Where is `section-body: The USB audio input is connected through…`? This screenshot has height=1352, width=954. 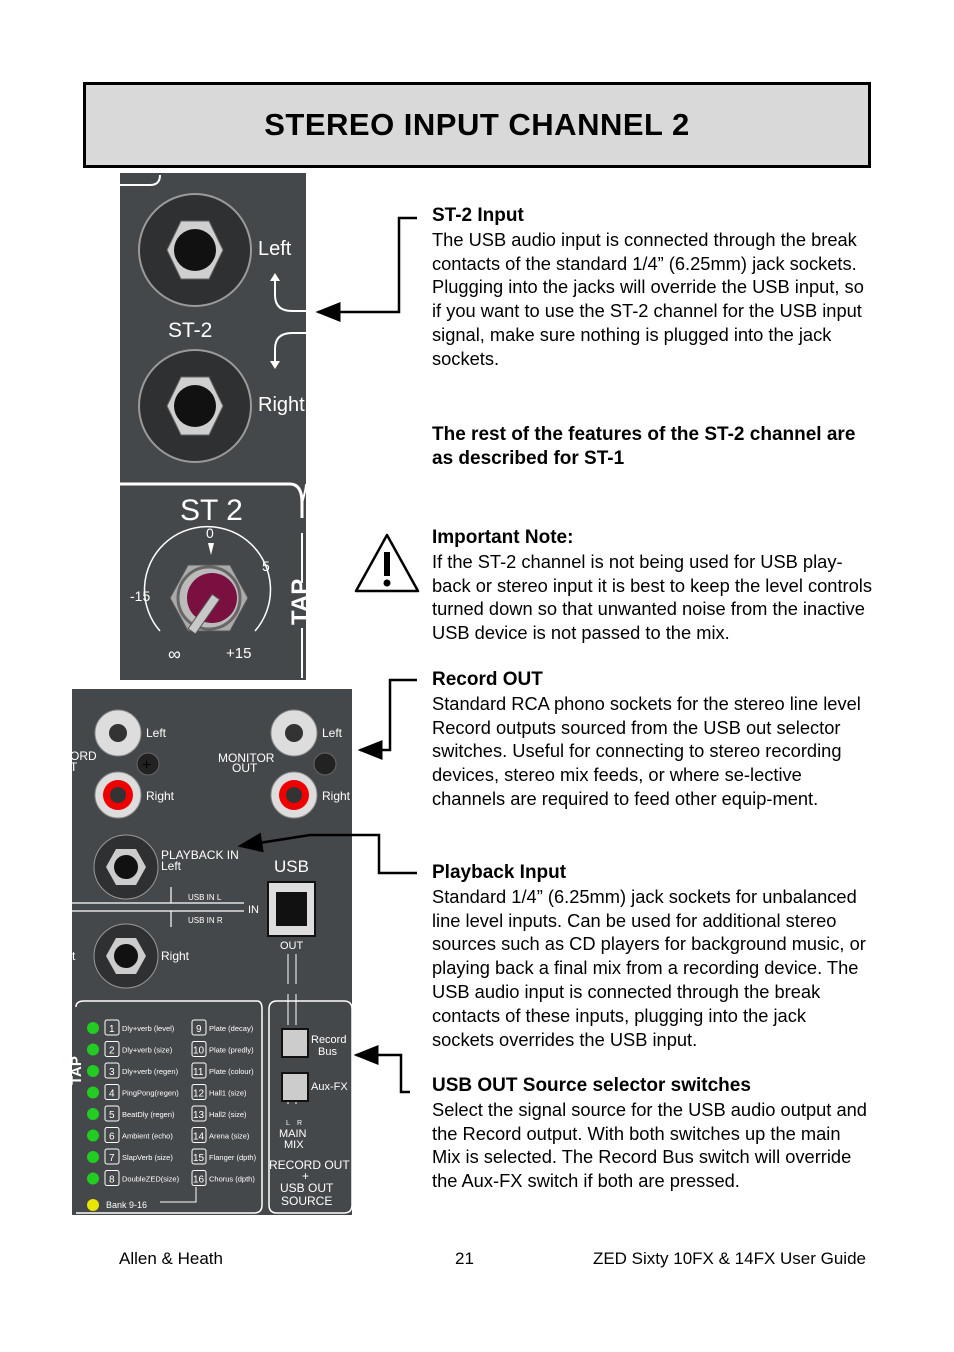
section-body: The USB audio input is connected through… is located at coordinates (648, 298).